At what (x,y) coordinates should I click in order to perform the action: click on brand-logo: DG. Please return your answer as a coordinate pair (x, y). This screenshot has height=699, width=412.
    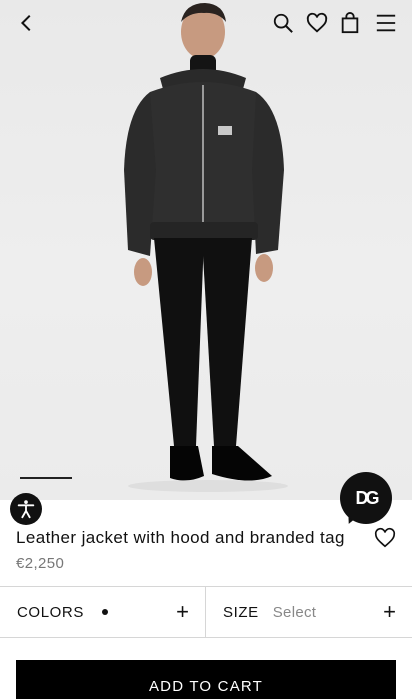
    Looking at the image, I should click on (367, 497).